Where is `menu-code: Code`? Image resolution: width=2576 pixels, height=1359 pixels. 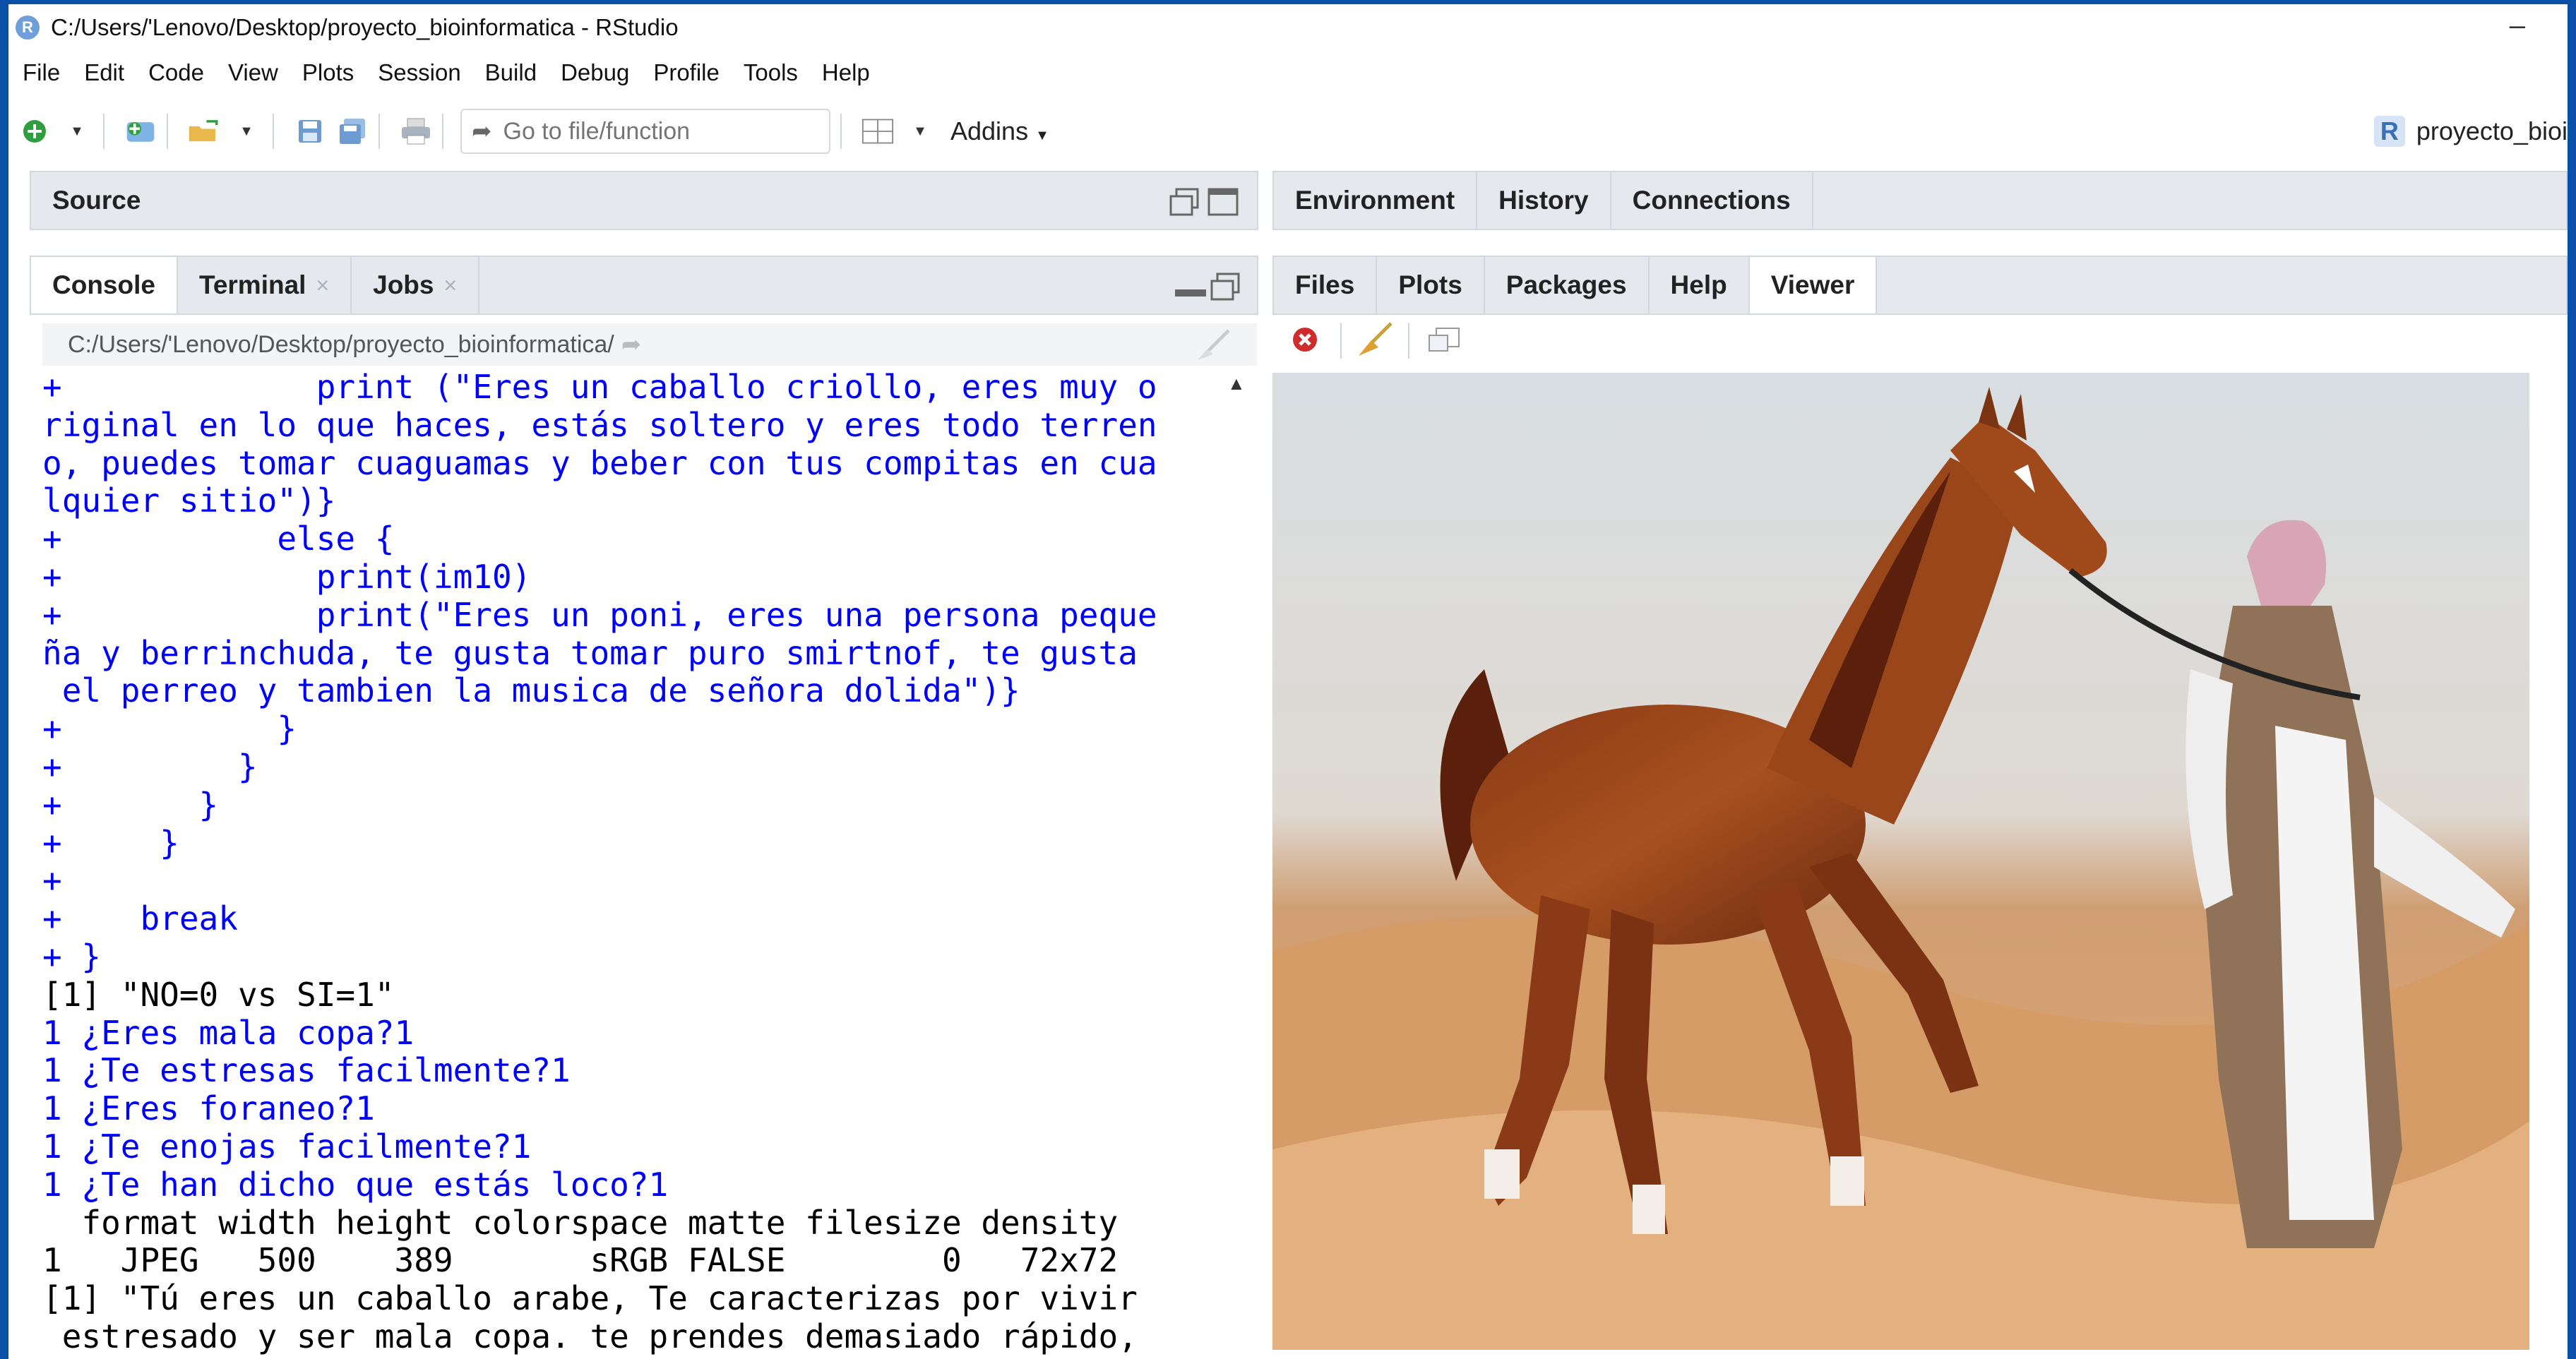
menu-code: Code is located at coordinates (176, 72).